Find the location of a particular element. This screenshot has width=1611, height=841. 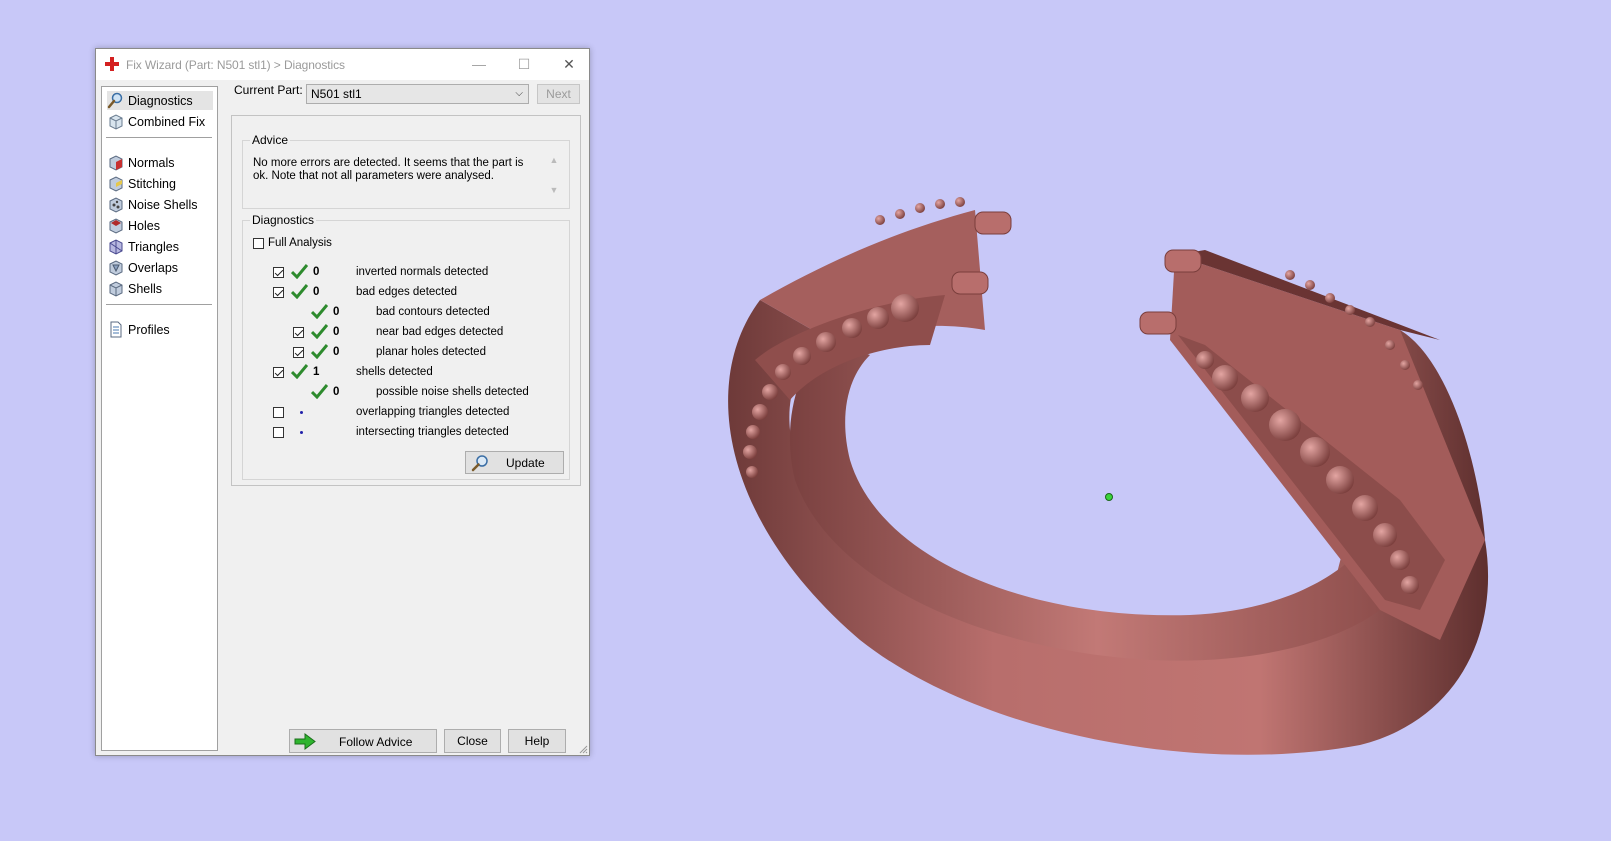

bad-contours-label: bad contours detected is located at coordinates (433, 312).